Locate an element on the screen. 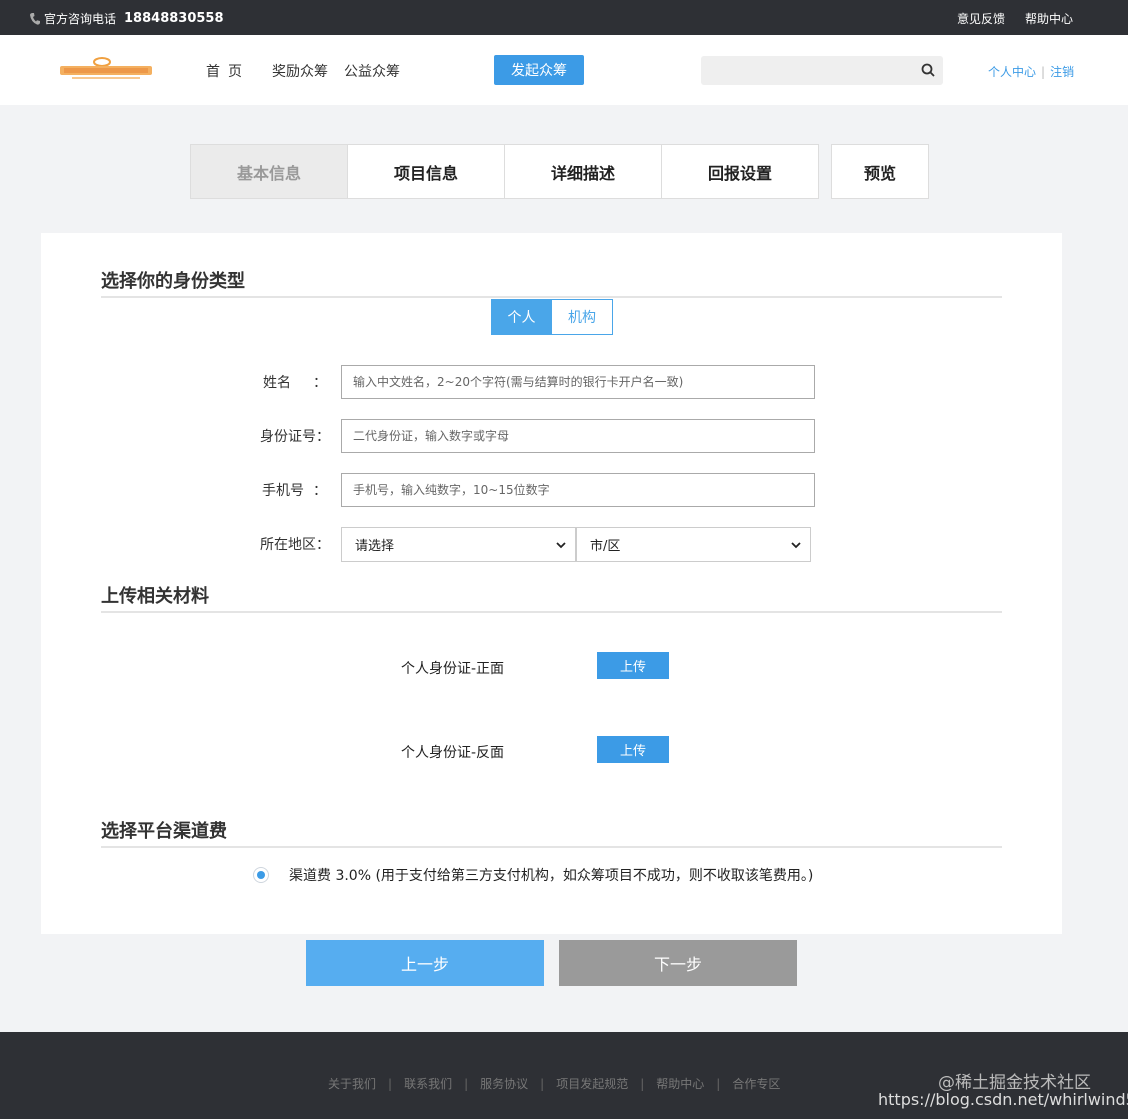  search-icon is located at coordinates (928, 70).